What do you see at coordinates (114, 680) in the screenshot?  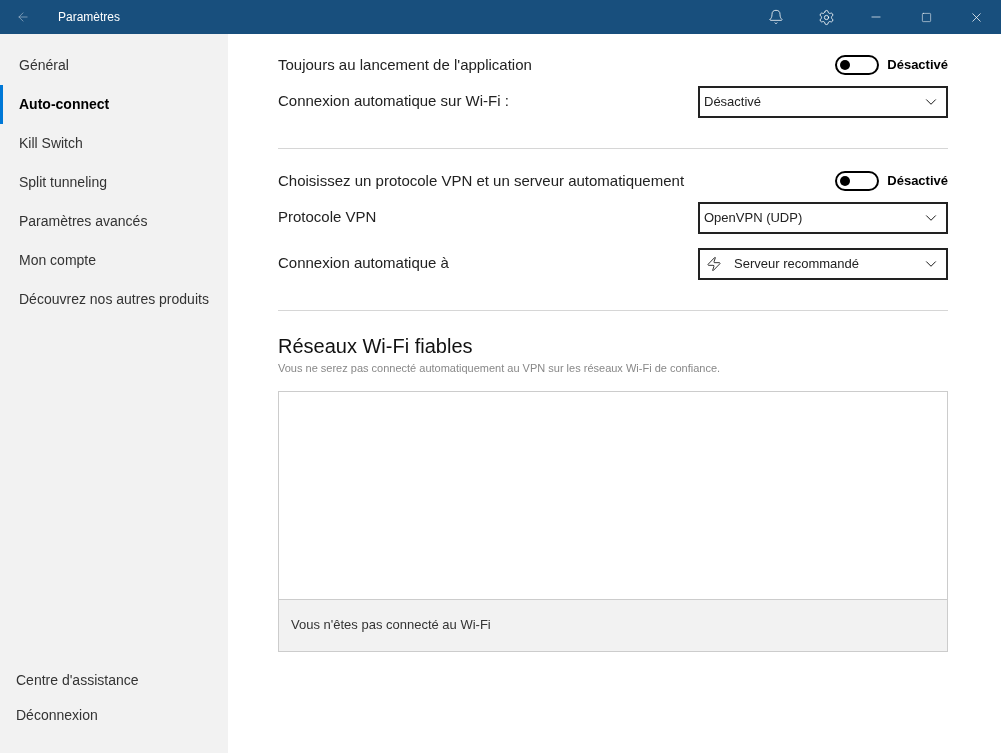 I see `sidebar-link: Centre d'assistance` at bounding box center [114, 680].